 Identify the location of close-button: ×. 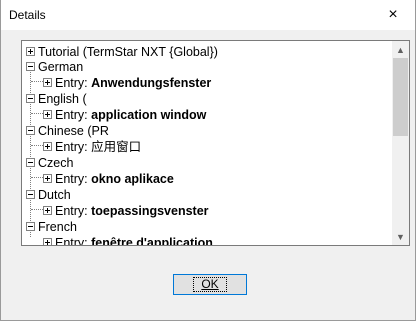
(393, 15).